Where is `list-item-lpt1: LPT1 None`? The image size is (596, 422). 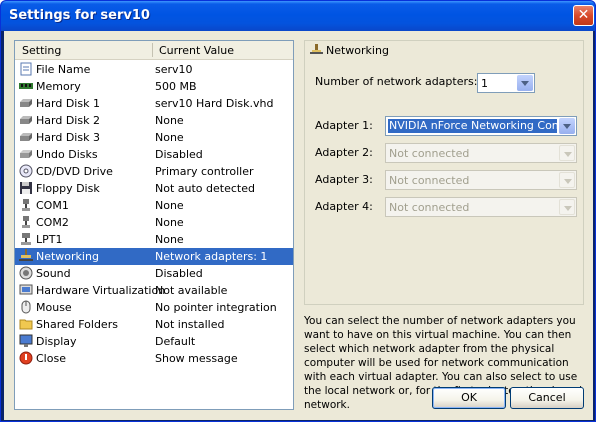 list-item-lpt1: LPT1 None is located at coordinates (154, 239).